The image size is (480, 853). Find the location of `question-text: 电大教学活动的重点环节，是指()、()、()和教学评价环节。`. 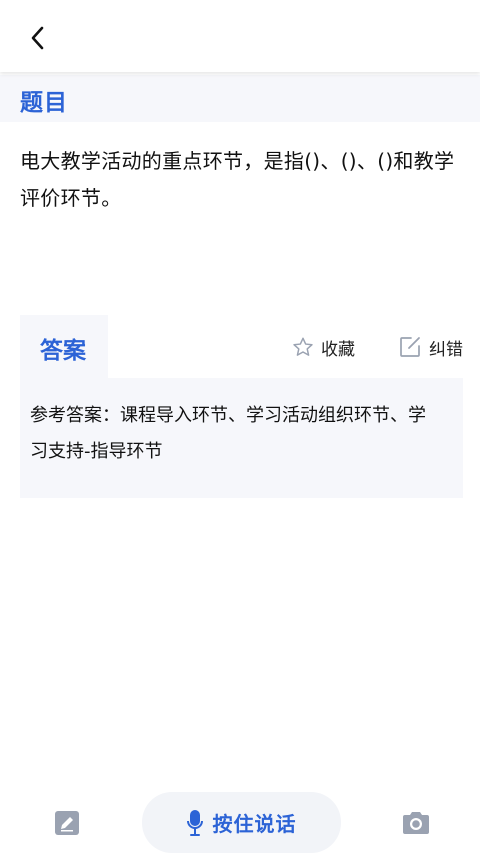

question-text: 电大教学活动的重点环节，是指()、()、()和教学评价环节。 is located at coordinates (237, 179).